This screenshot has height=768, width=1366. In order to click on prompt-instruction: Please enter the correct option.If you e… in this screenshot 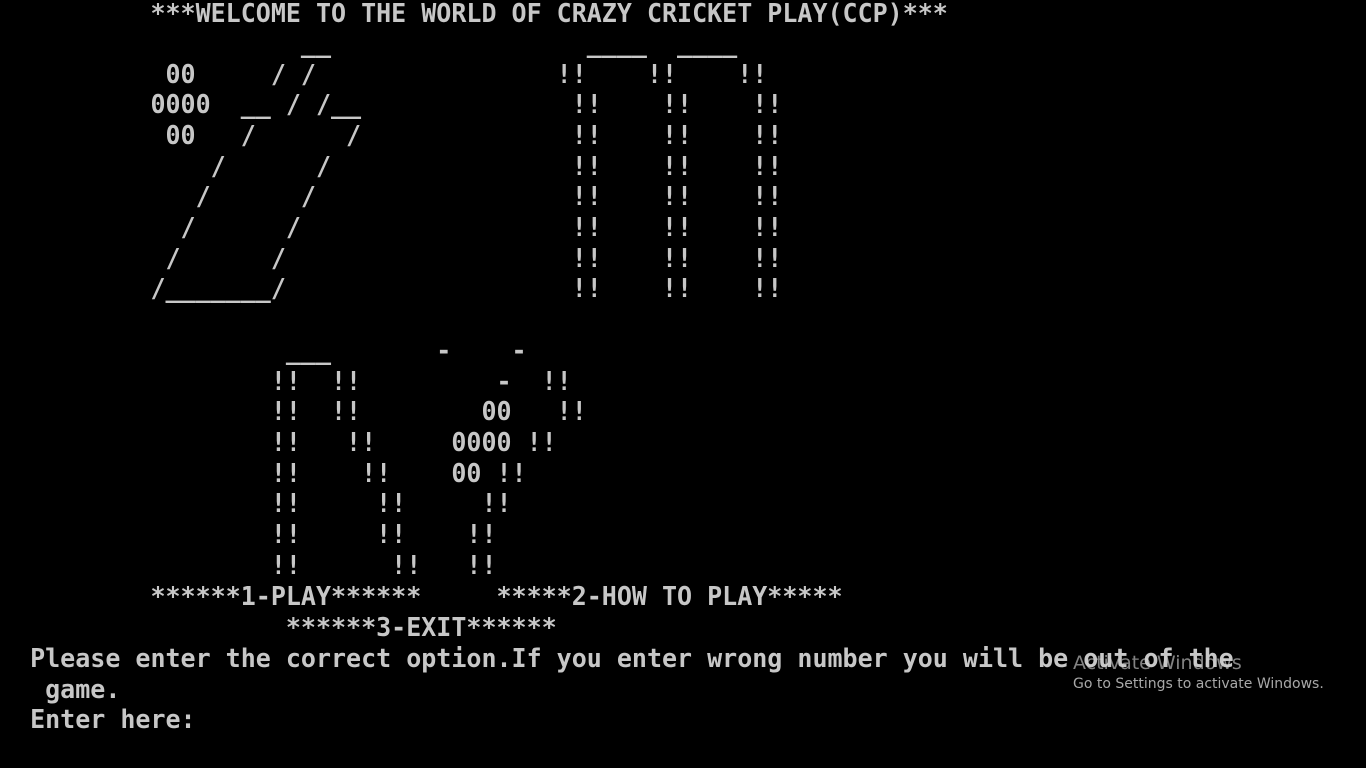, I will do `click(617, 659)`.